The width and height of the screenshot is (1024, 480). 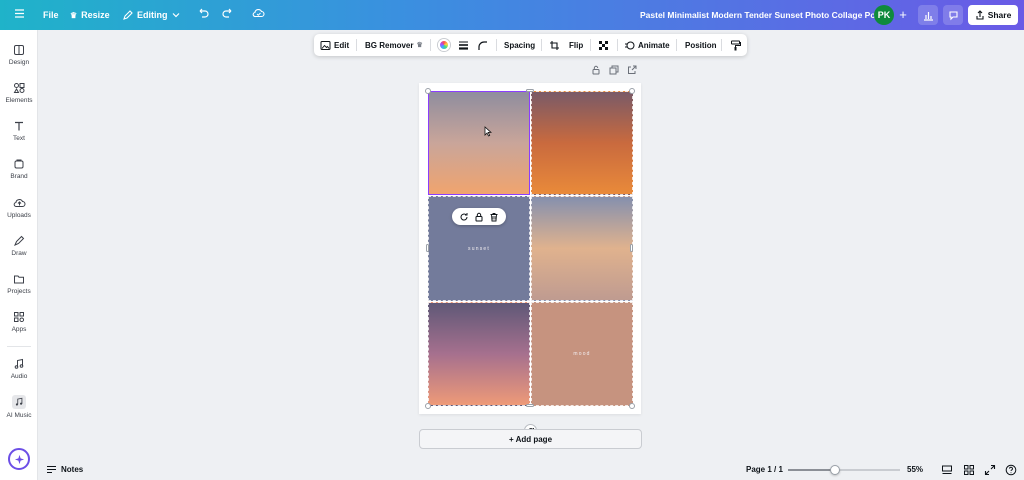 I want to click on resize-button: ♛ Resize, so click(x=90, y=15).